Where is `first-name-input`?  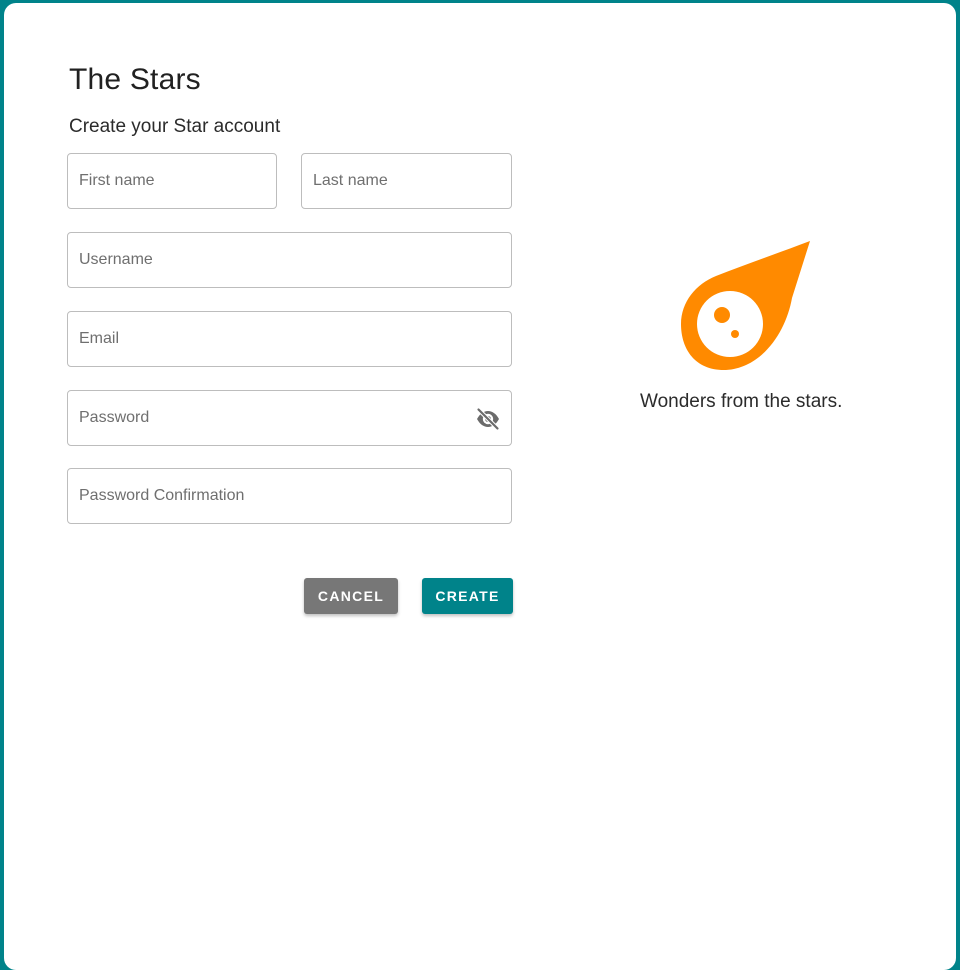
first-name-input is located at coordinates (172, 181).